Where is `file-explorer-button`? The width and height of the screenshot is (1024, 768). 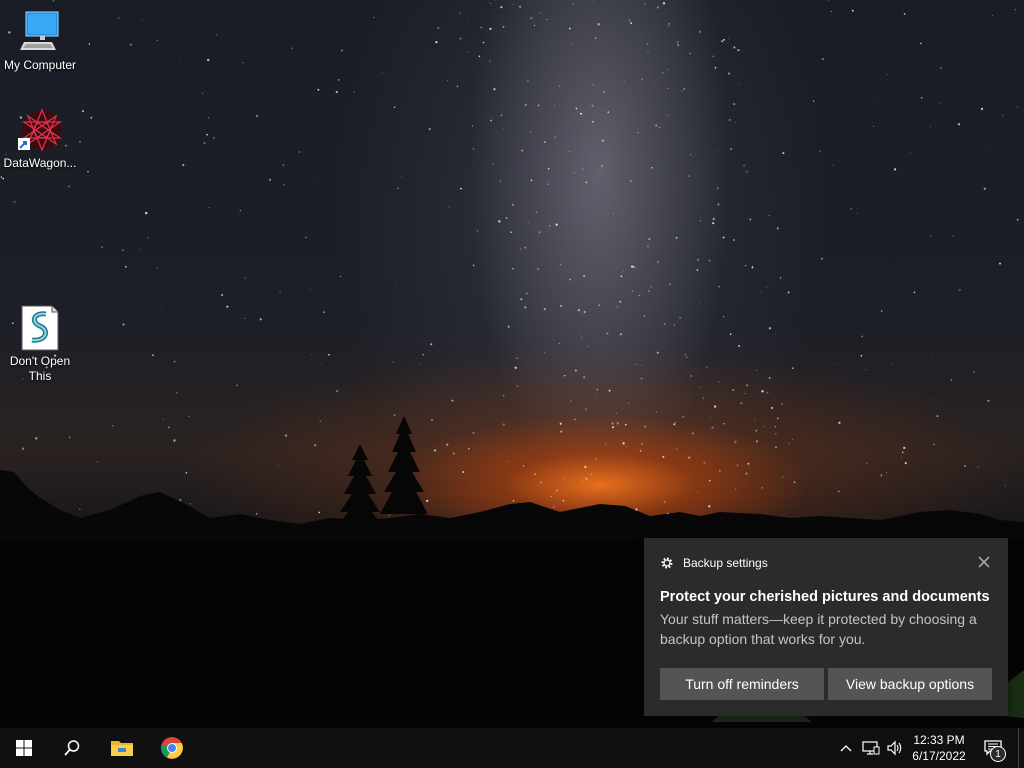 file-explorer-button is located at coordinates (122, 748).